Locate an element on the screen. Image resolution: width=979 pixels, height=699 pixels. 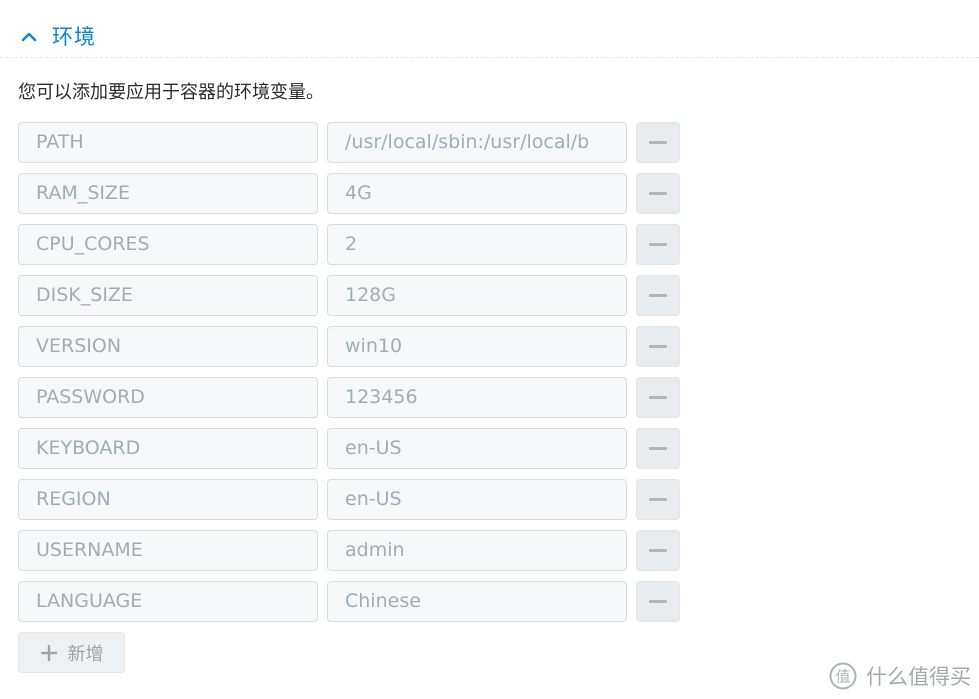
env-var-key-input: REGION is located at coordinates (168, 499).